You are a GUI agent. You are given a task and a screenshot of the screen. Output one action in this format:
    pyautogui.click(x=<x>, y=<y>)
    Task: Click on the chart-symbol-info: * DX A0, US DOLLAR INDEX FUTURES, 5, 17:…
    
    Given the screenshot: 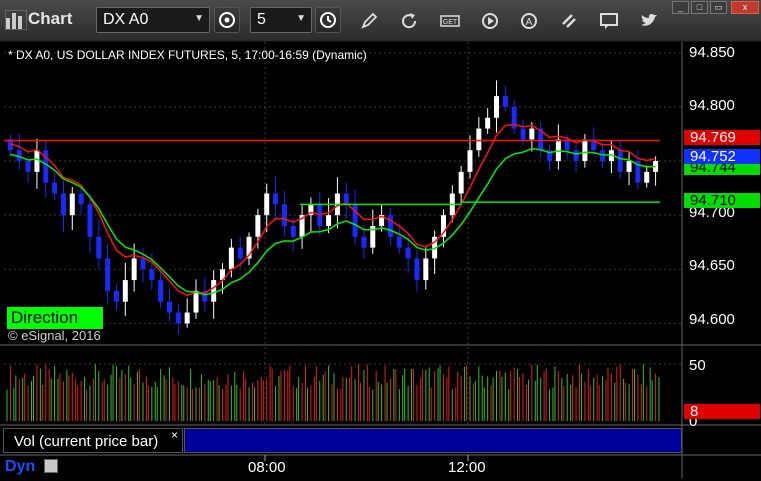 What is the action you would take?
    pyautogui.click(x=187, y=55)
    